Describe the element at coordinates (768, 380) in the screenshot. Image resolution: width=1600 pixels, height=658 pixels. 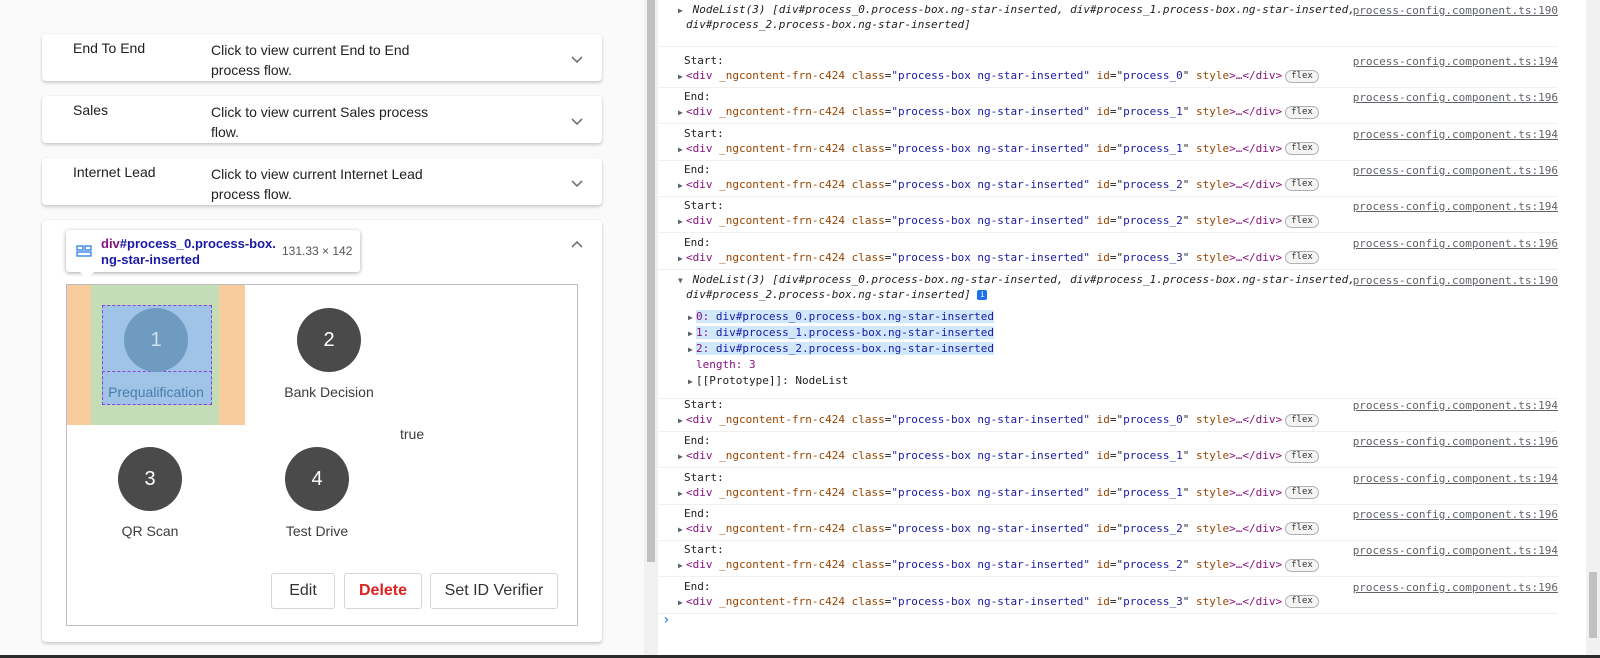
I see `nodelist-prototype: ▶ [[Prototype]]: NodeList` at that location.